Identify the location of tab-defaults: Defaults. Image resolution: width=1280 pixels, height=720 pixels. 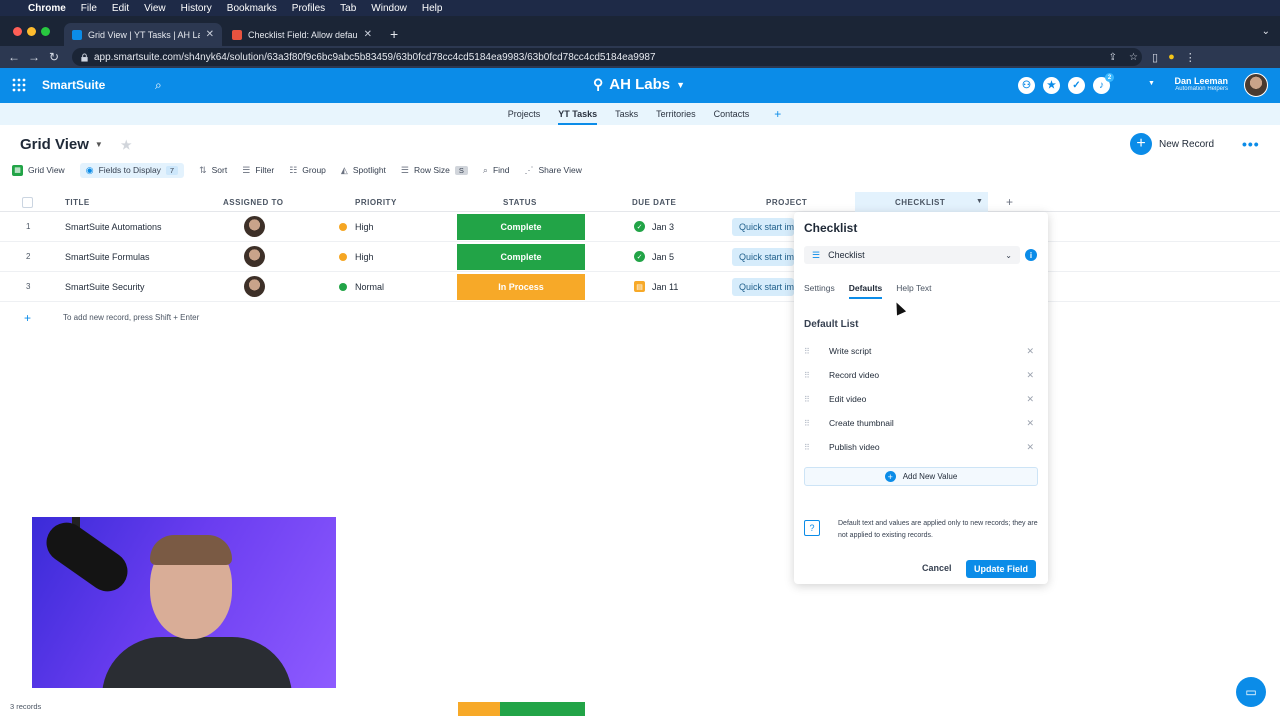
(865, 291).